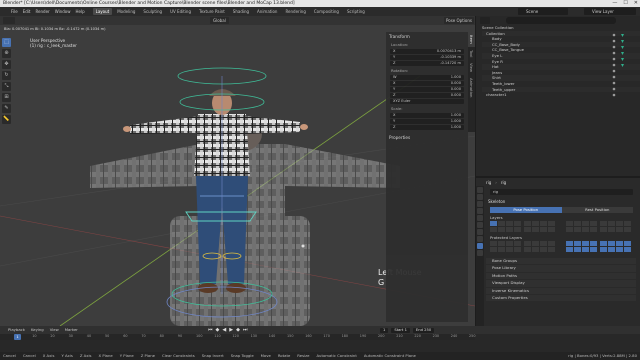 This screenshot has width=640, height=360. What do you see at coordinates (427, 63) in the screenshot?
I see `location-z-field: Z -0.14720 m` at bounding box center [427, 63].